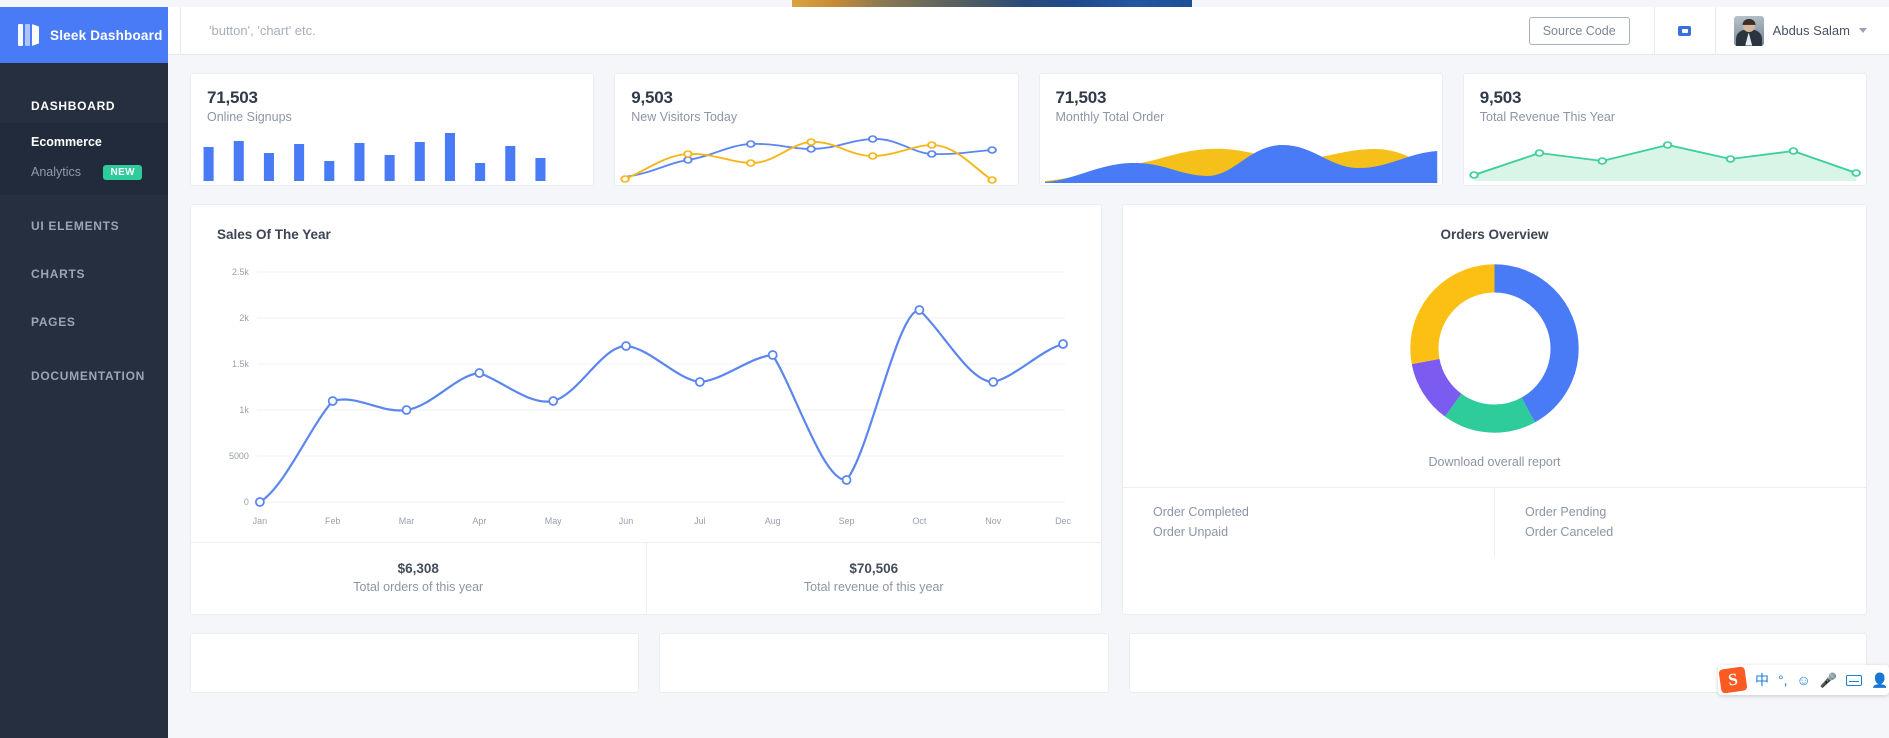 This screenshot has height=738, width=1889. I want to click on sidebar-item-pages: PAGES, so click(84, 322).